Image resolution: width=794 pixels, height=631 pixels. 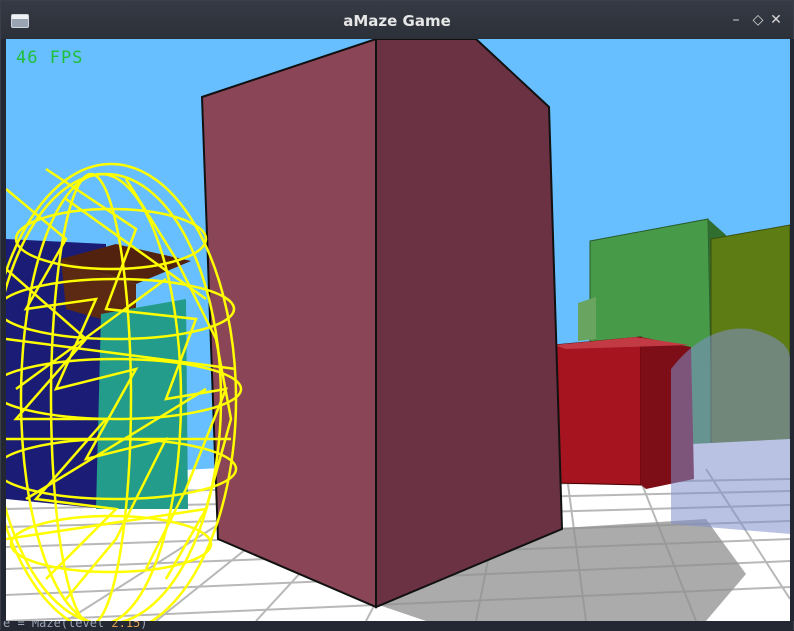 I want to click on close-button: ✕, so click(x=776, y=20).